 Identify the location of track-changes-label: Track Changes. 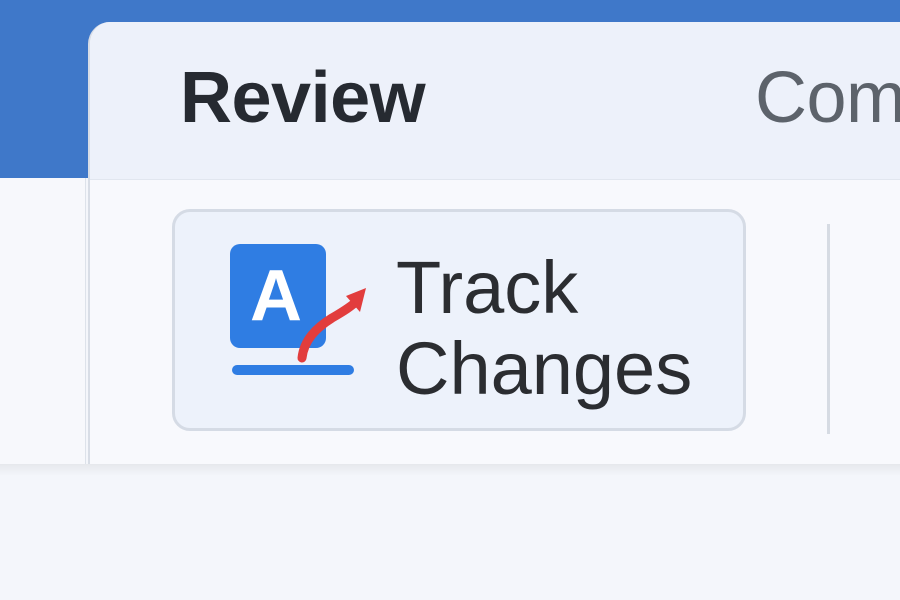
(544, 328).